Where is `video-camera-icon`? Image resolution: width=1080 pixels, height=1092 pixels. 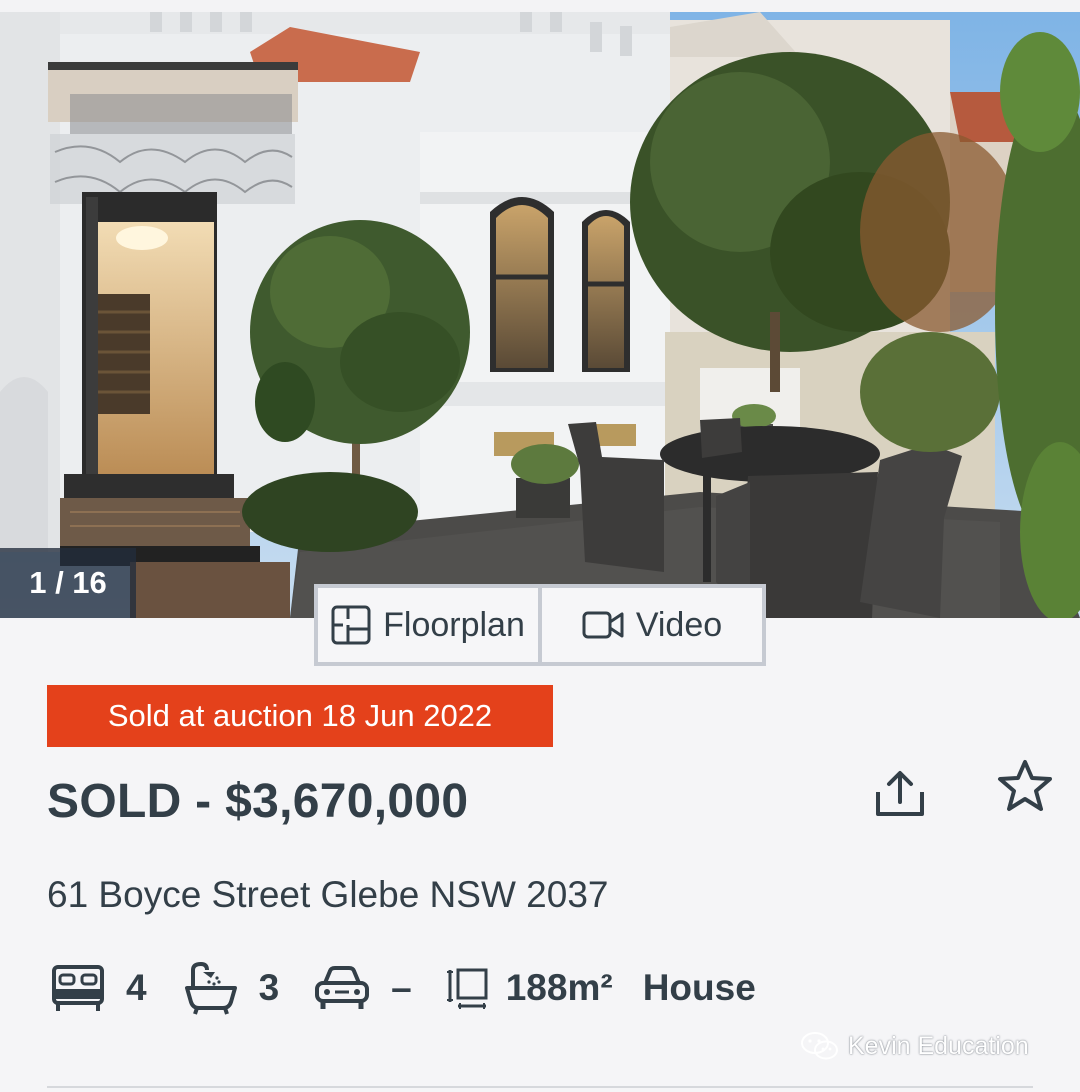
video-camera-icon is located at coordinates (603, 625).